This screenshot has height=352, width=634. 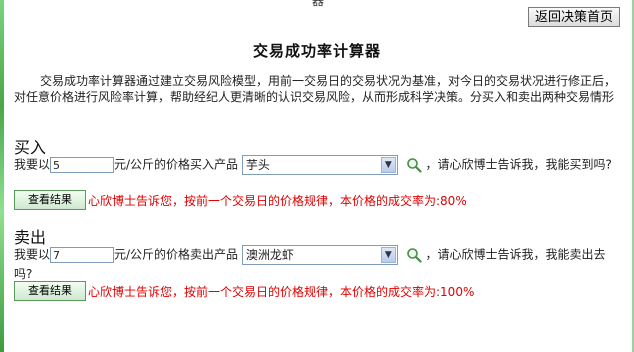 What do you see at coordinates (176, 164) in the screenshot?
I see `buy-unit-text: 元/公斤的价格买入产品` at bounding box center [176, 164].